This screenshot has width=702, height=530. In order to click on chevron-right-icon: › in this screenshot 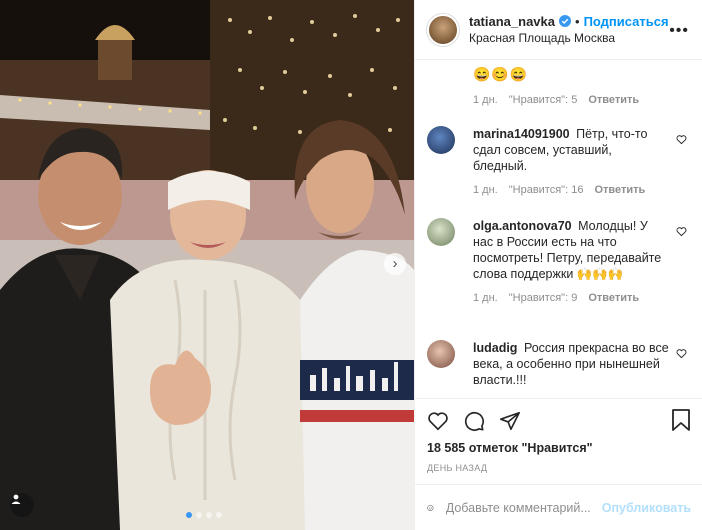, I will do `click(395, 263)`.